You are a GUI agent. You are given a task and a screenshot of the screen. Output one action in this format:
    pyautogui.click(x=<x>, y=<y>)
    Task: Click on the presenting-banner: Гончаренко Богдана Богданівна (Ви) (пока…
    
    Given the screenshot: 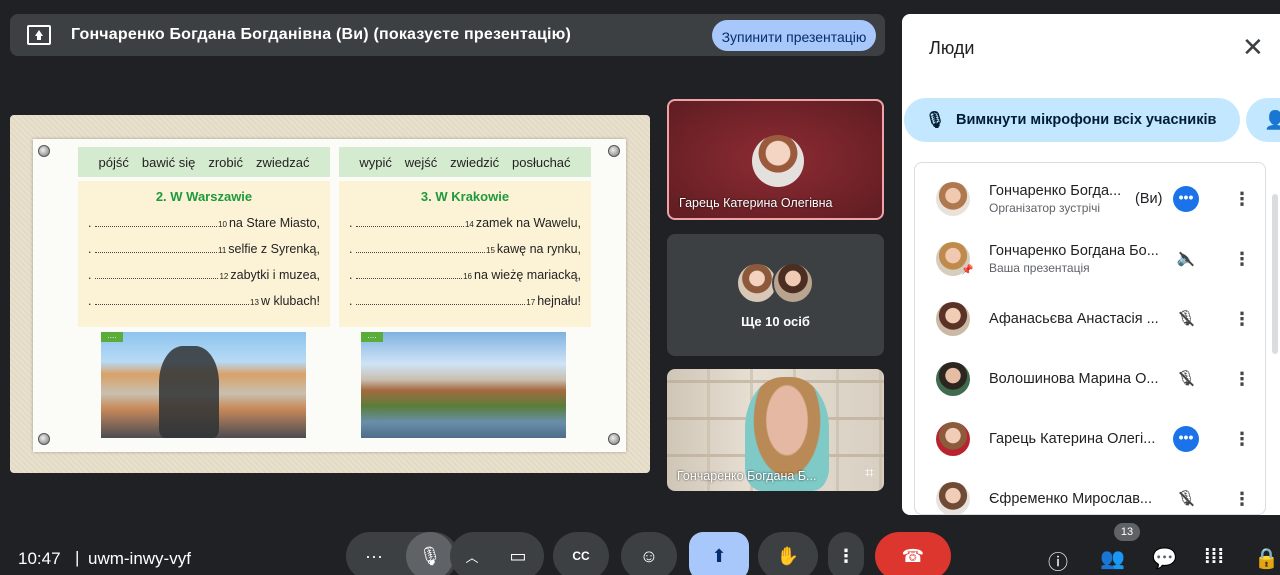 What is the action you would take?
    pyautogui.click(x=447, y=35)
    